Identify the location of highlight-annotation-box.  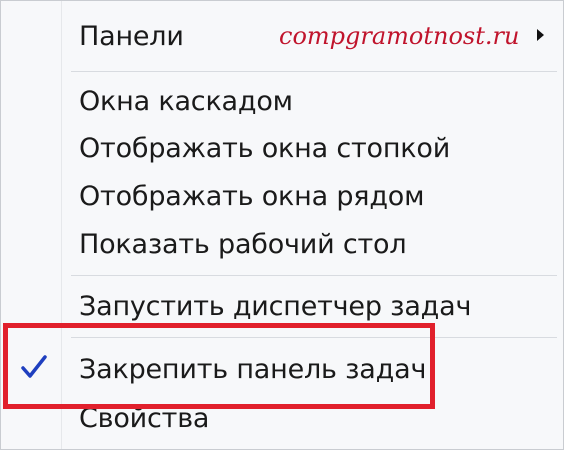
(219, 366).